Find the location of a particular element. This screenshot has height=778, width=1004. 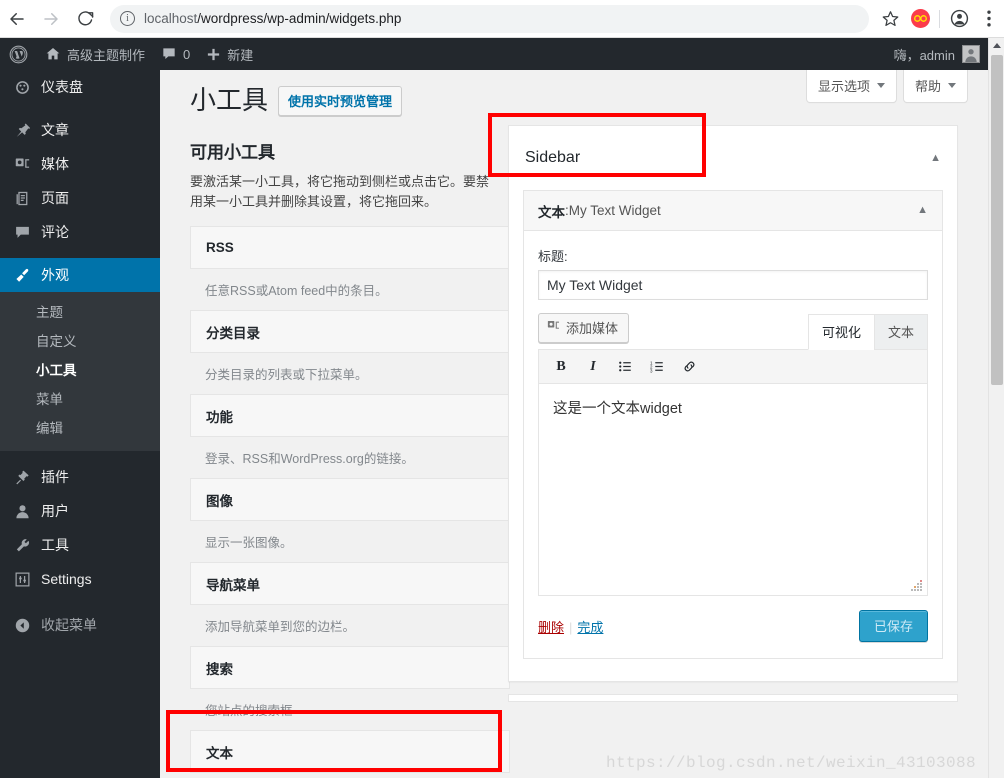

manage-with-live-preview-button: 使用实时预览管理 is located at coordinates (340, 100).